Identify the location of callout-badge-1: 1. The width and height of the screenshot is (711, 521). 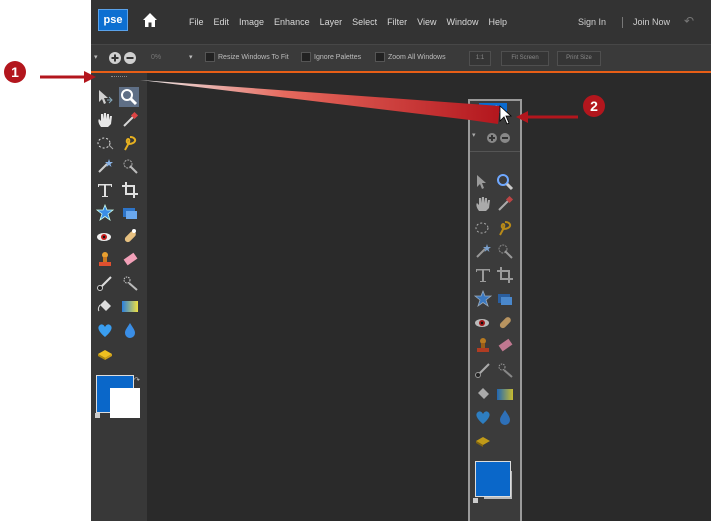
(15, 72).